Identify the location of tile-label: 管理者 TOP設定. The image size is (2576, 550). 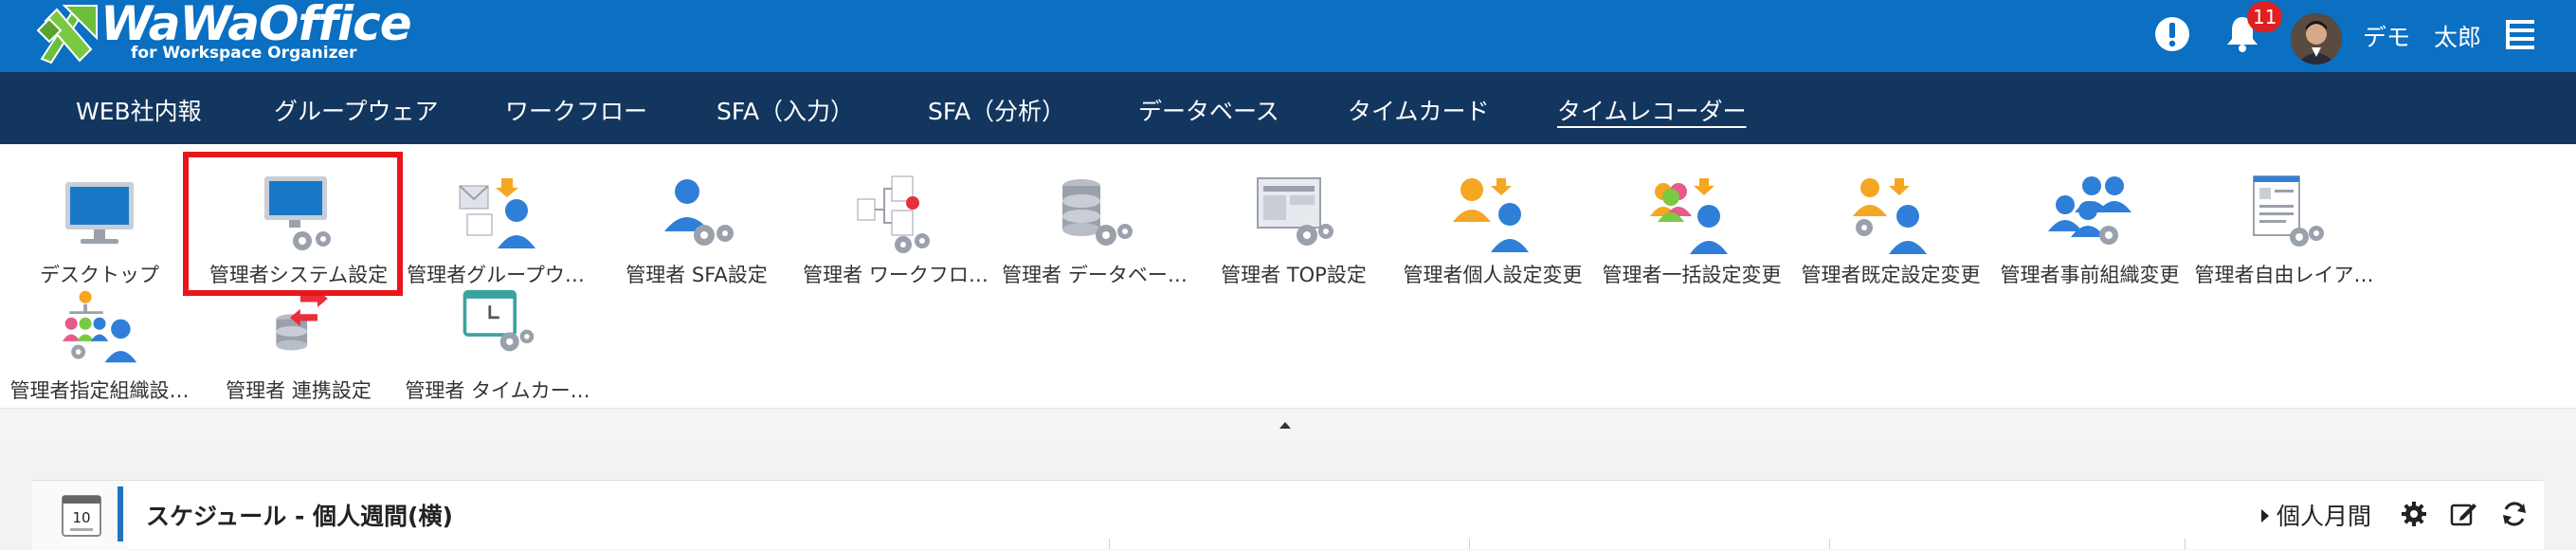
(1294, 275).